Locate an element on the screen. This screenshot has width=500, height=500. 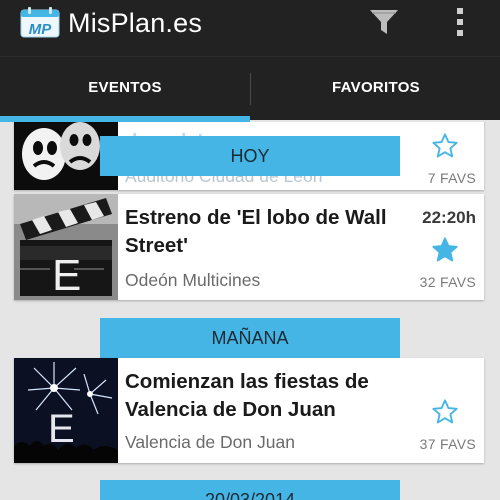
section-header-date: 20/03/2014 is located at coordinates (250, 490).